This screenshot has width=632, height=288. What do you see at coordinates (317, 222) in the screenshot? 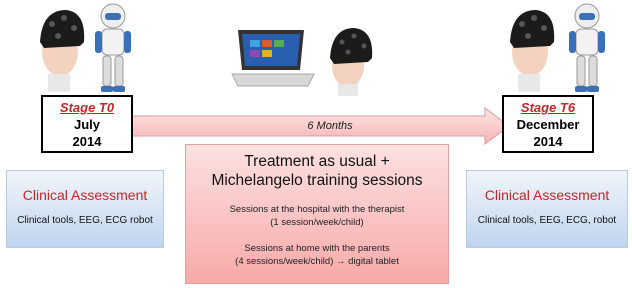
I see `hospital-sessions-frequency: (1 session/week/child)` at bounding box center [317, 222].